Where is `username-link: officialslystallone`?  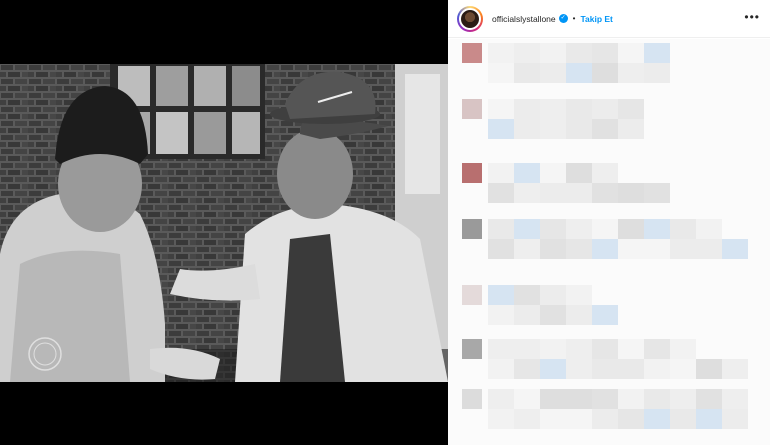
username-link: officialslystallone is located at coordinates (524, 19).